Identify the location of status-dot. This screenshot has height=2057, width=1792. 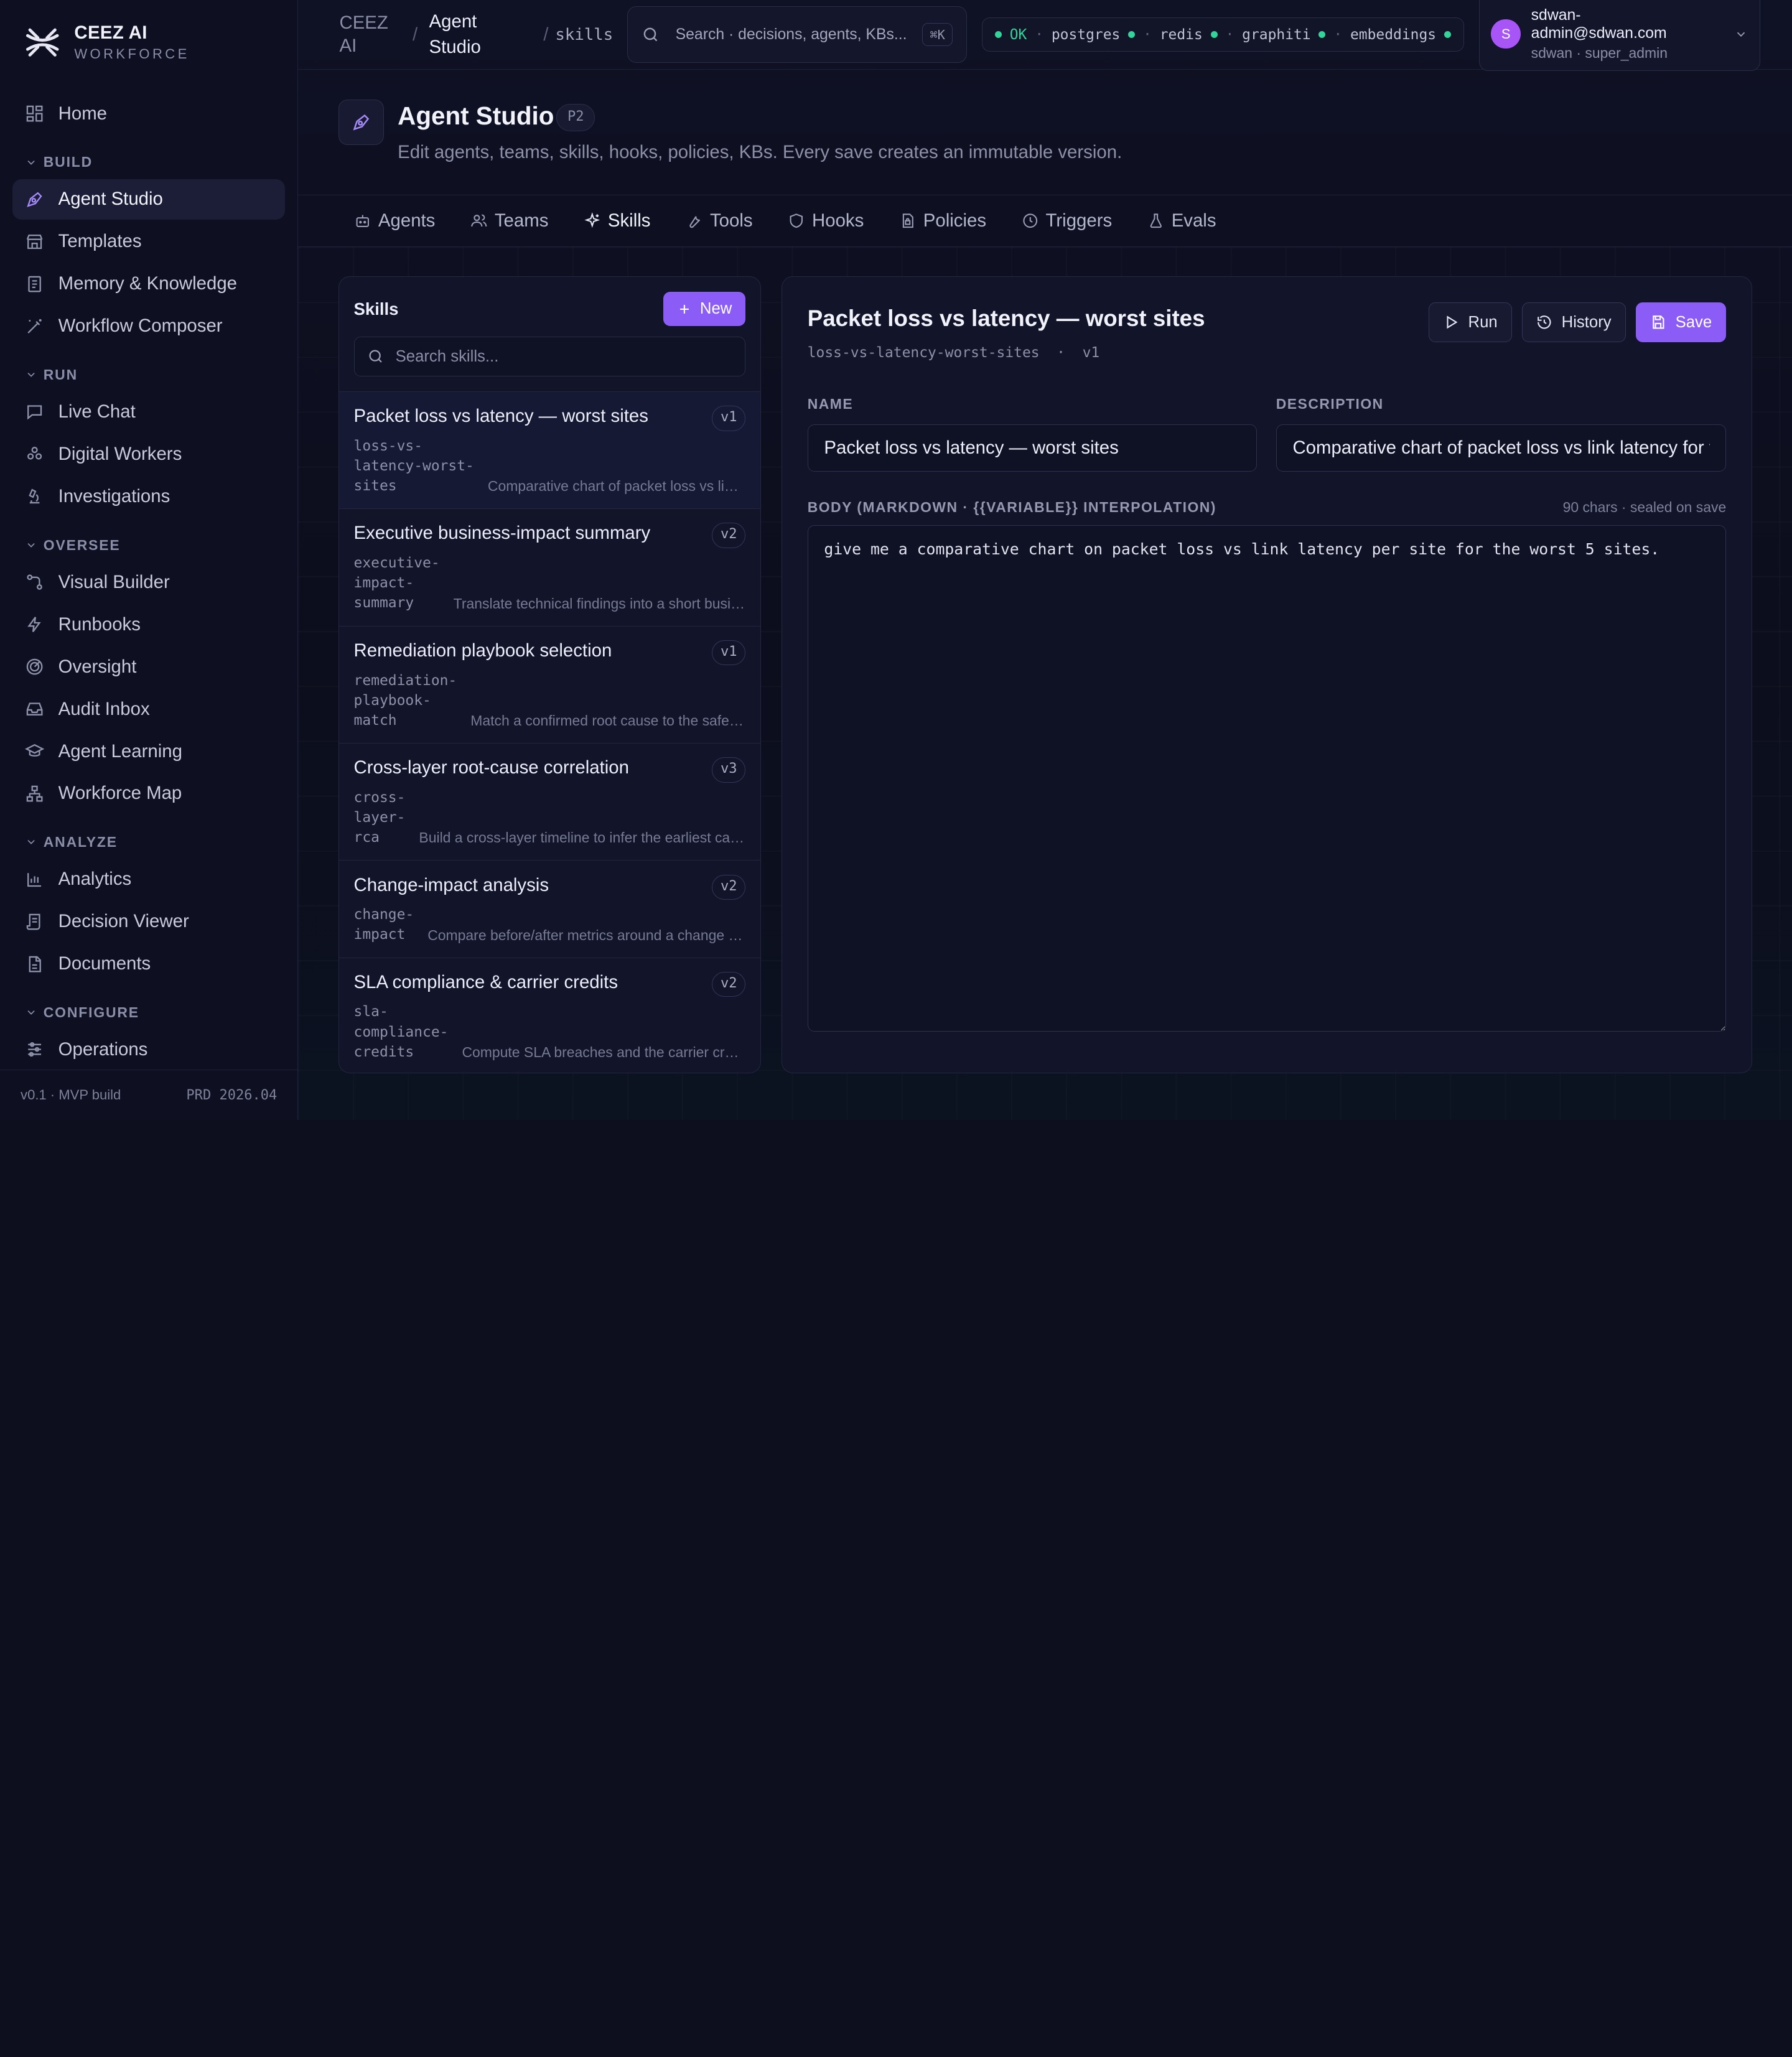
(1447, 35).